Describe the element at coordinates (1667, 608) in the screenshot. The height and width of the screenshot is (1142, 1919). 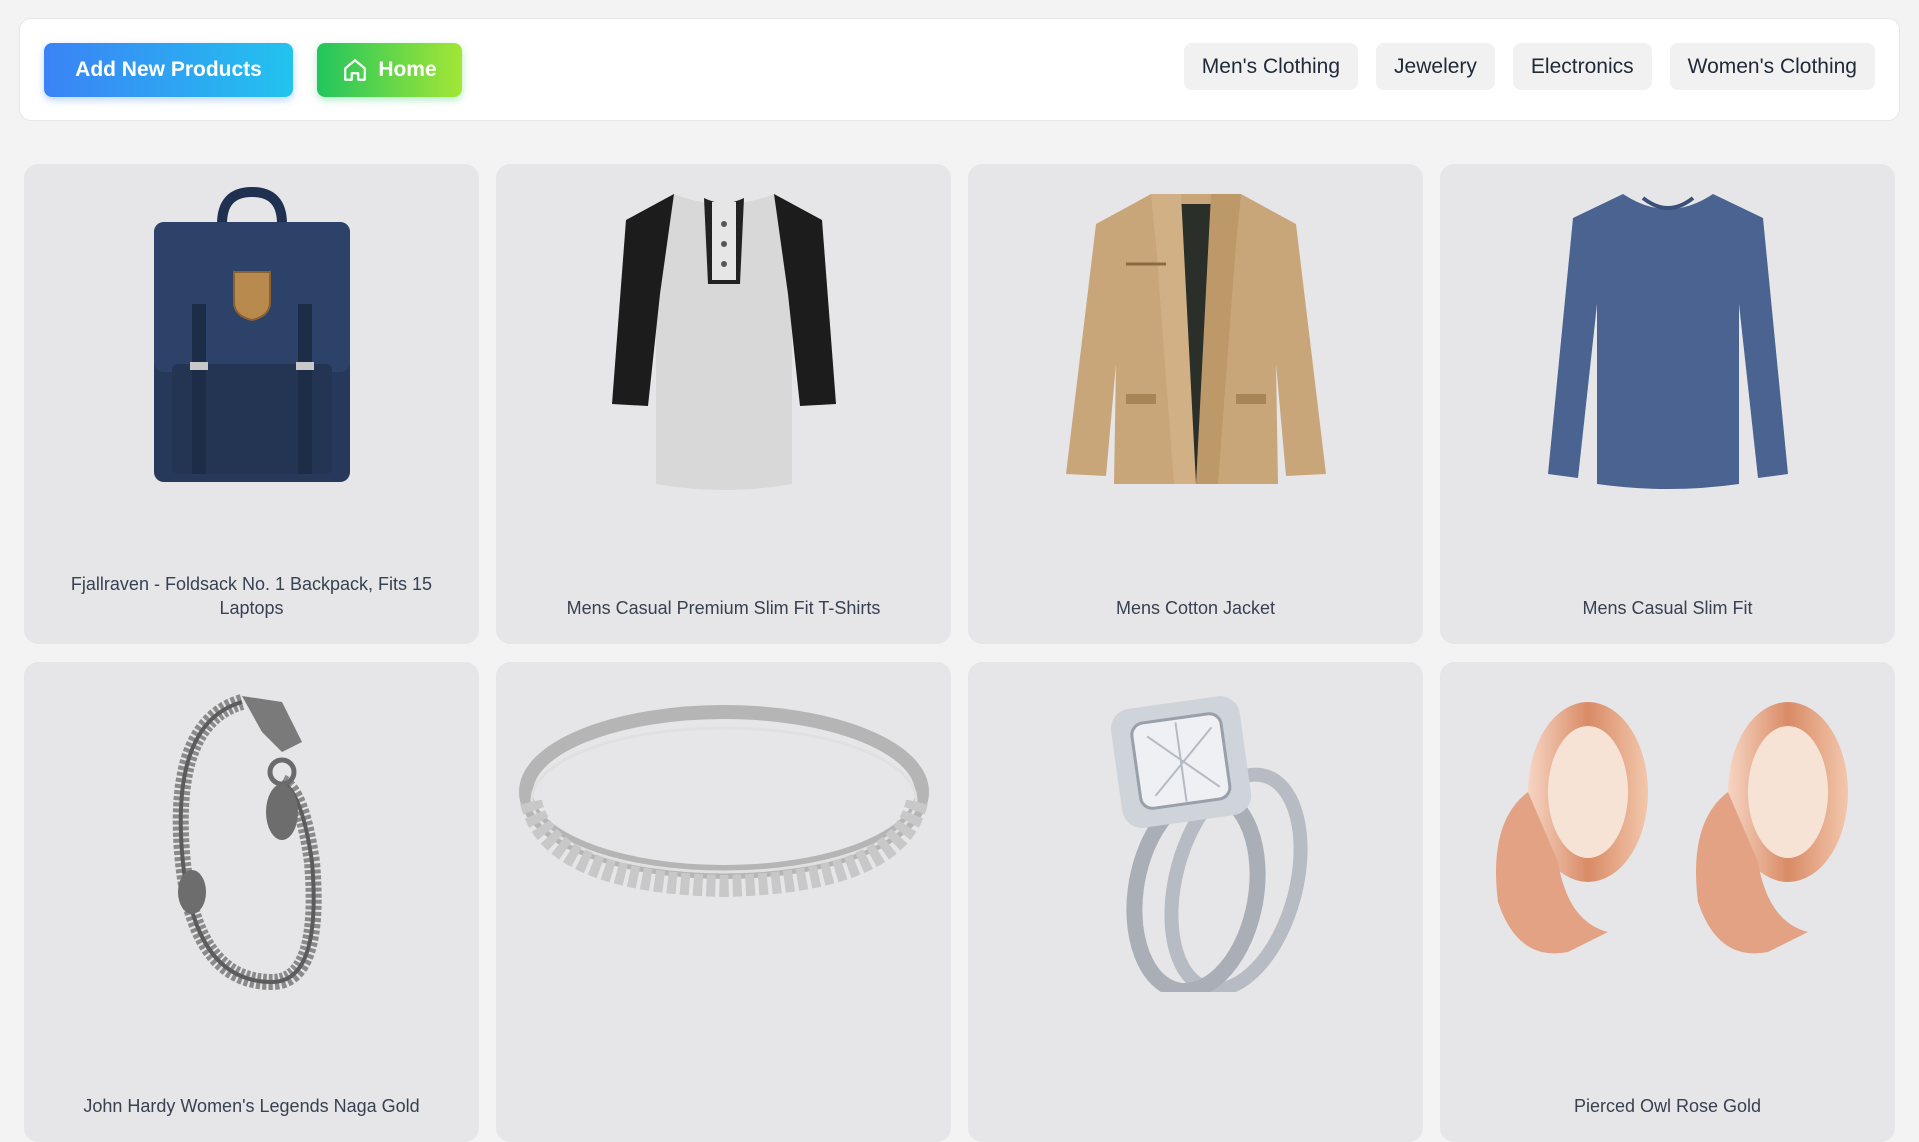
I see `product-title: Mens Casual Slim Fit` at that location.